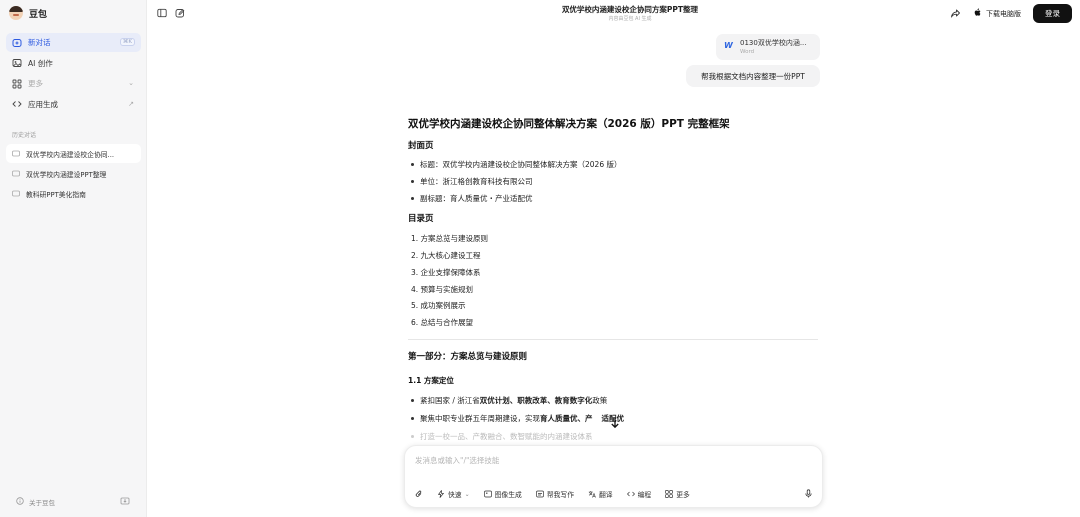 The width and height of the screenshot is (1080, 517). What do you see at coordinates (28, 13) in the screenshot?
I see `brand: 豆包` at bounding box center [28, 13].